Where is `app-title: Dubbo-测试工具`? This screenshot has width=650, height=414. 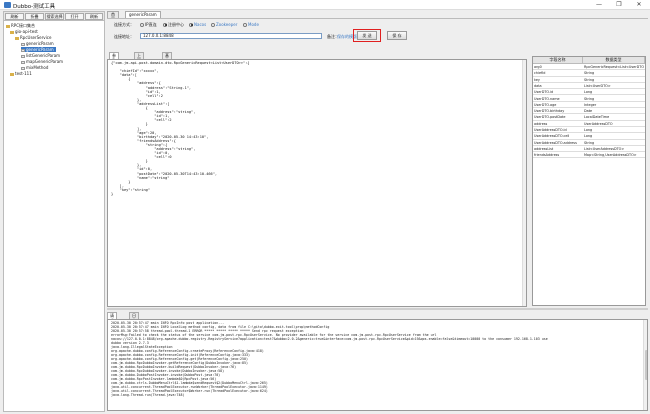
app-title: Dubbo-测试工具 is located at coordinates (34, 6).